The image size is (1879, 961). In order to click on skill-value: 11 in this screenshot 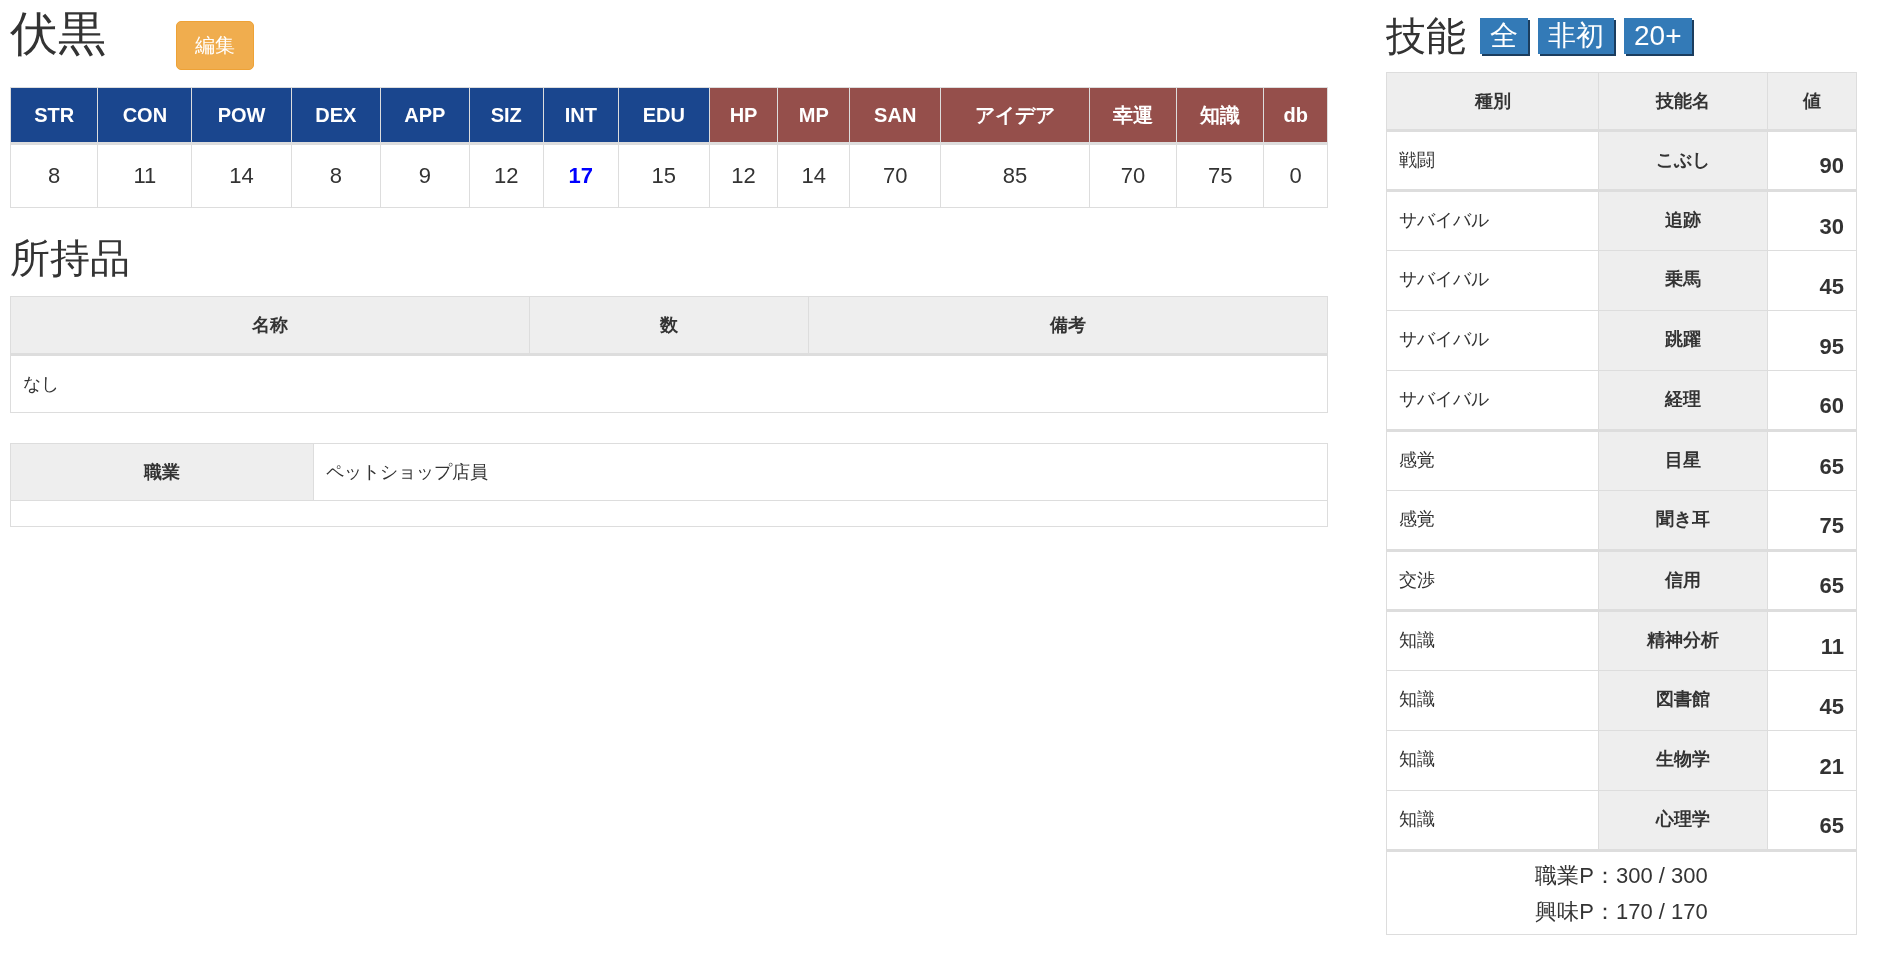, I will do `click(1812, 640)`.